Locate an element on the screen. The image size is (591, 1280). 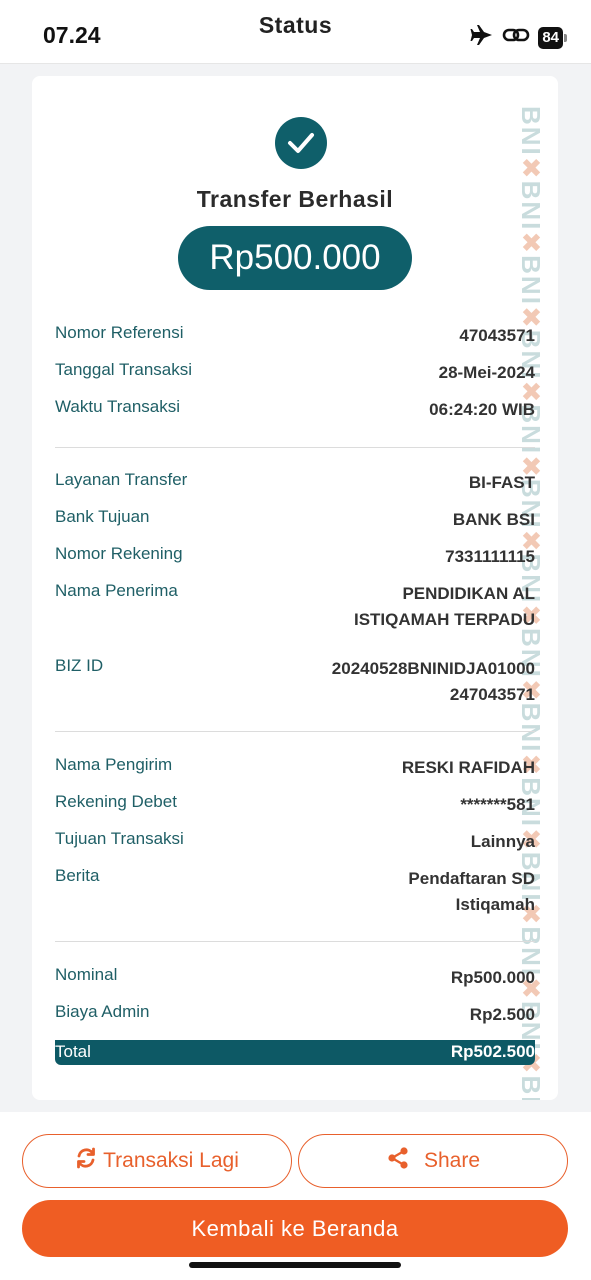
action-bar: Transaksi Lagi Share Kembali ke Beranda is located at coordinates (295, 1196).